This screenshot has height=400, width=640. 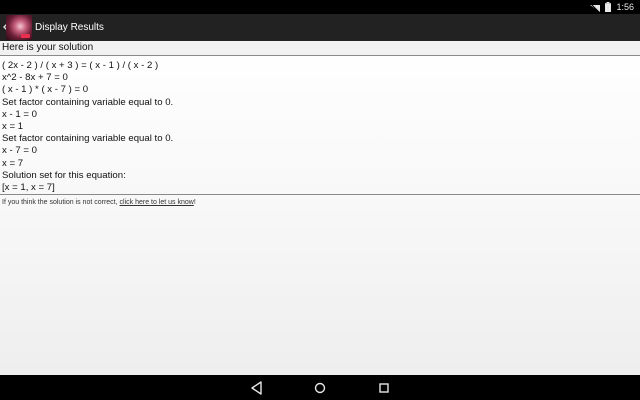 I want to click on solution-set: [x = 1, x = 7], so click(x=28, y=188).